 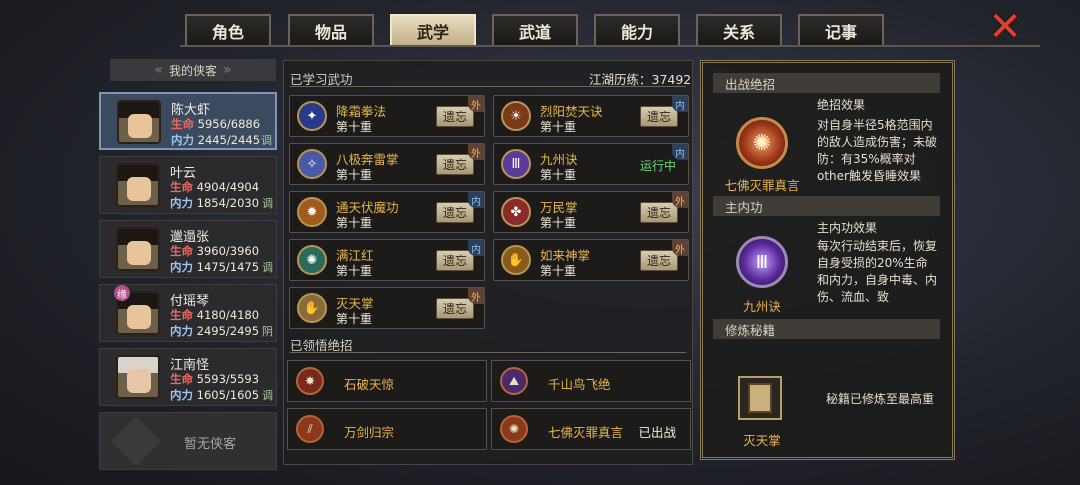 What do you see at coordinates (310, 429) in the screenshot?
I see `ultimate-icon: ⫽` at bounding box center [310, 429].